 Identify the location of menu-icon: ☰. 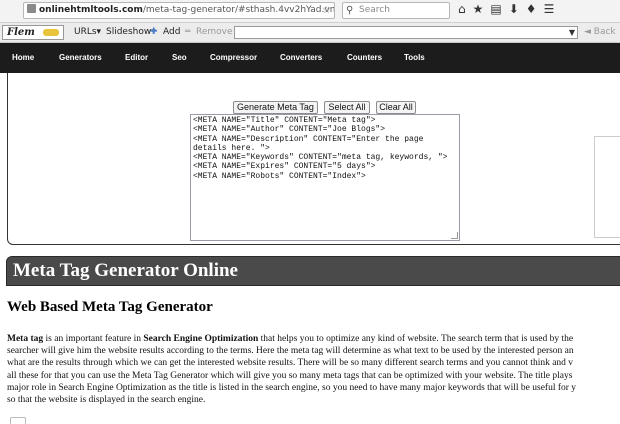
(553, 9).